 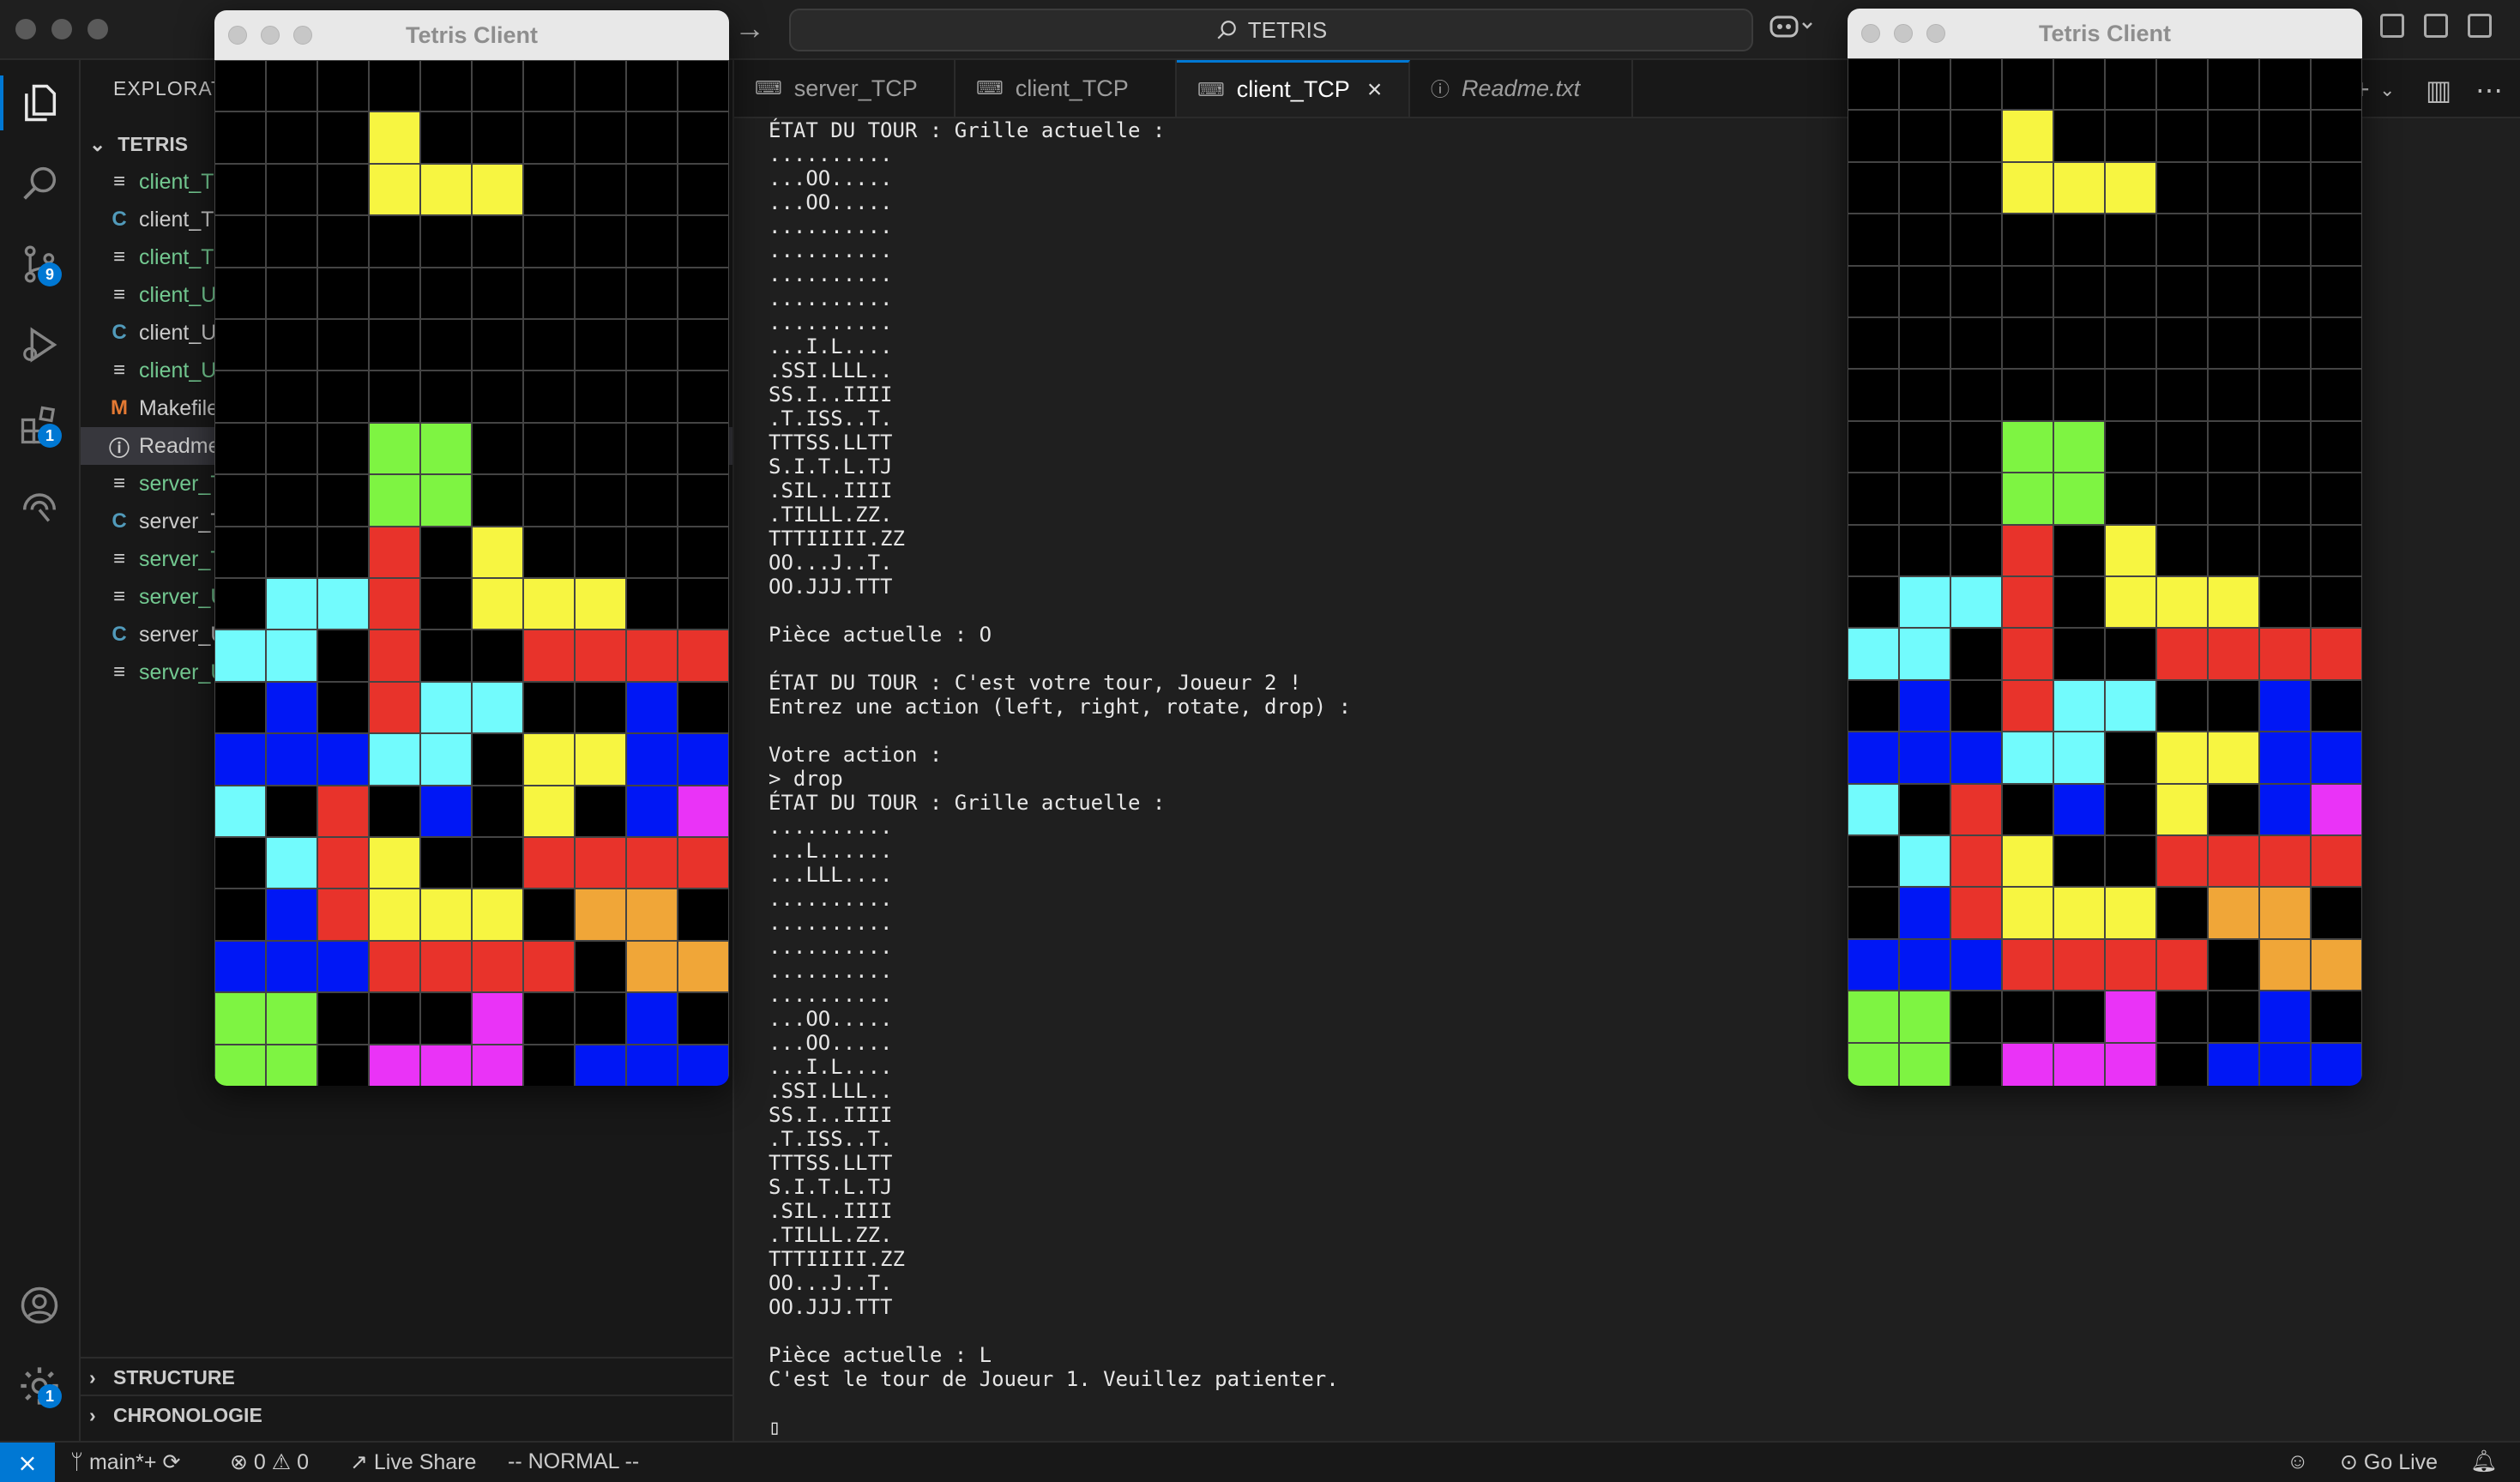 I want to click on chevron-down-icon: ⌄, so click(x=2387, y=90).